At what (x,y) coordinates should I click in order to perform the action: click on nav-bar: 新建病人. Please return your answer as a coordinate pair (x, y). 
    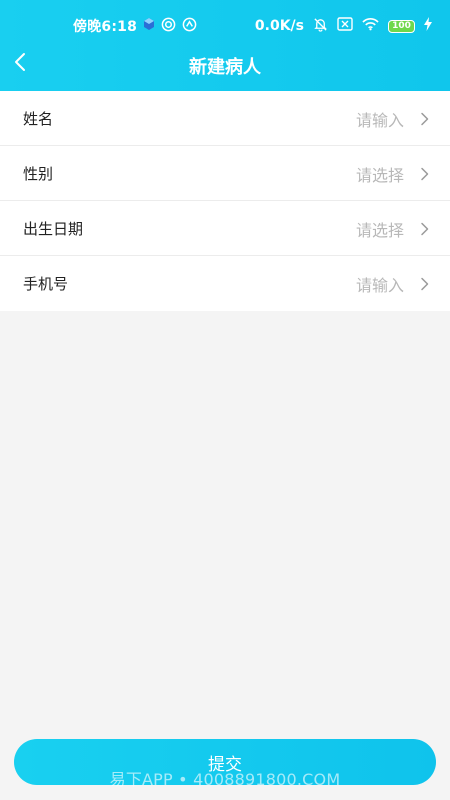
    Looking at the image, I should click on (225, 64).